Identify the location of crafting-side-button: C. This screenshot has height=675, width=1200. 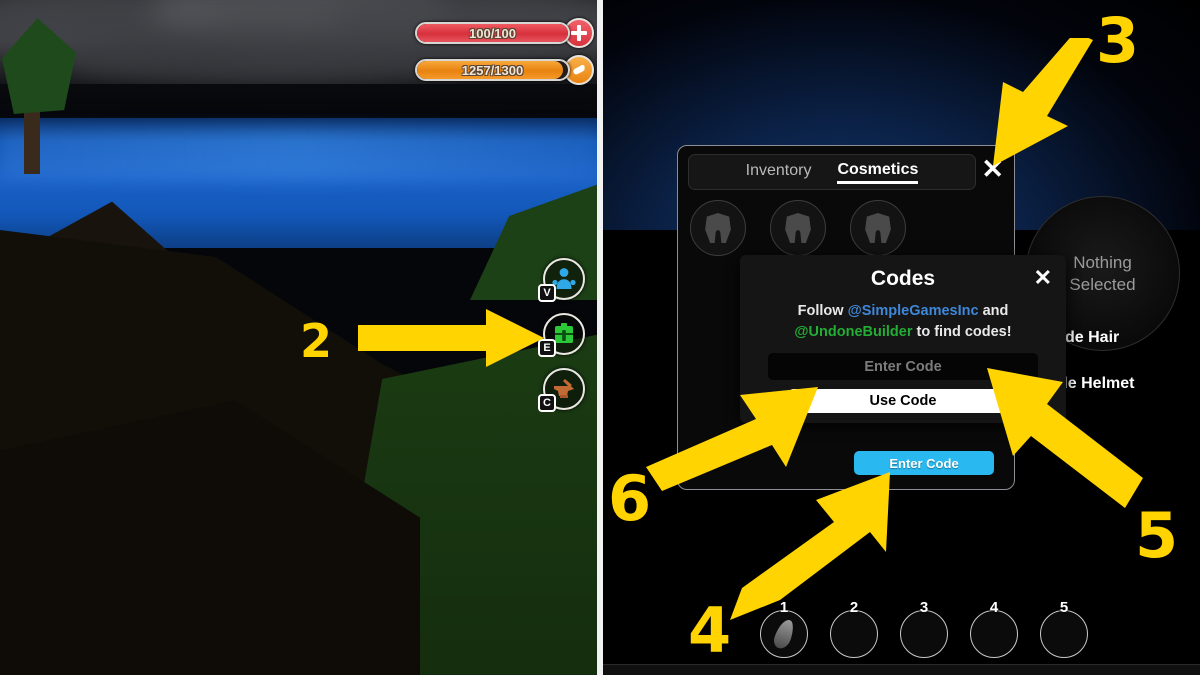
(561, 390).